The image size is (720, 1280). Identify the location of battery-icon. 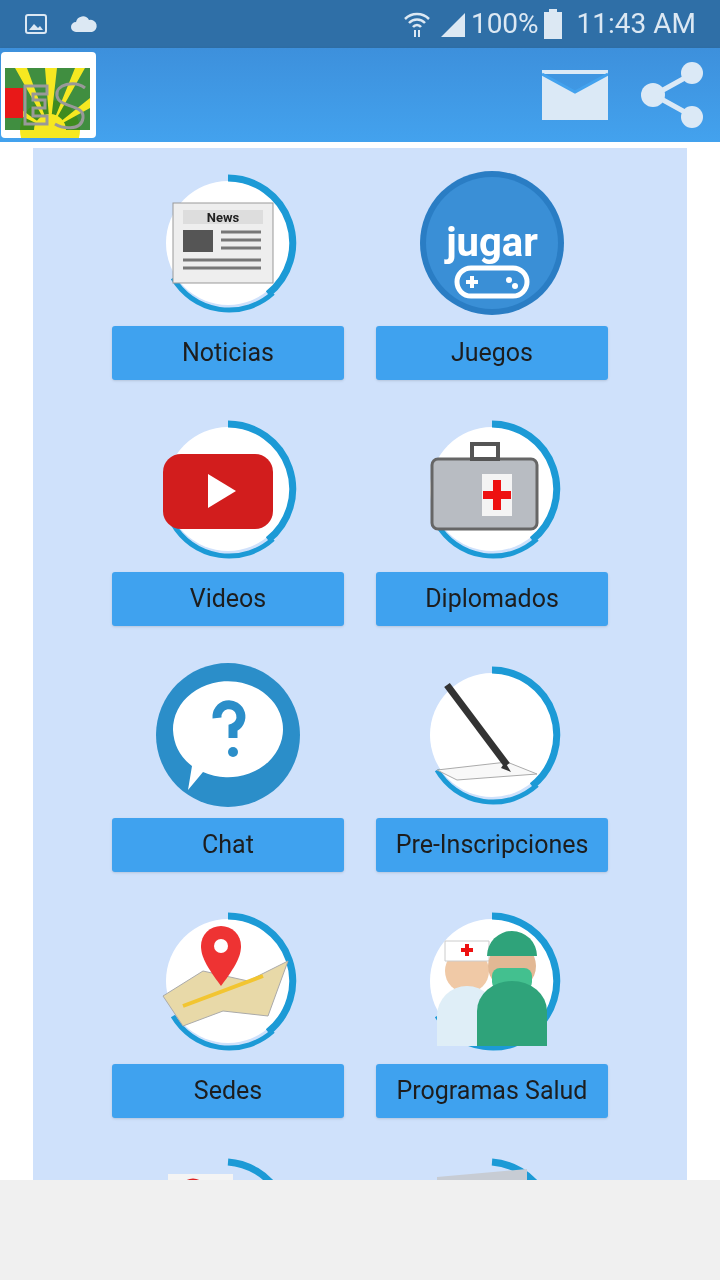
(552, 24).